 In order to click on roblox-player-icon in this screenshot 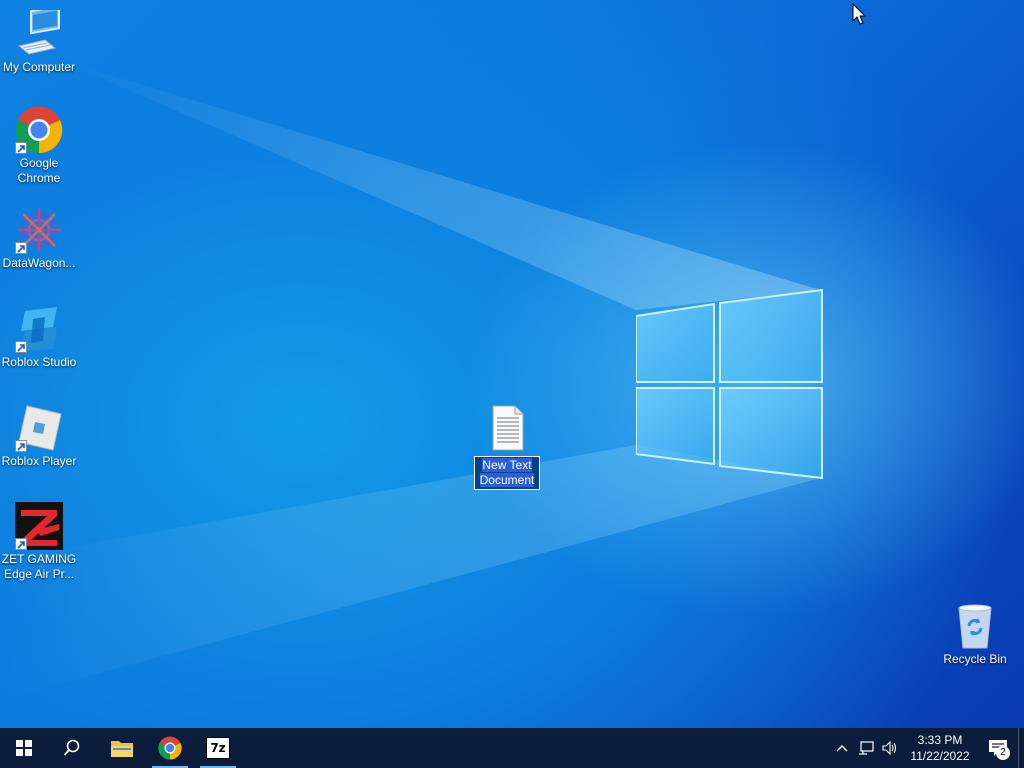, I will do `click(39, 428)`.